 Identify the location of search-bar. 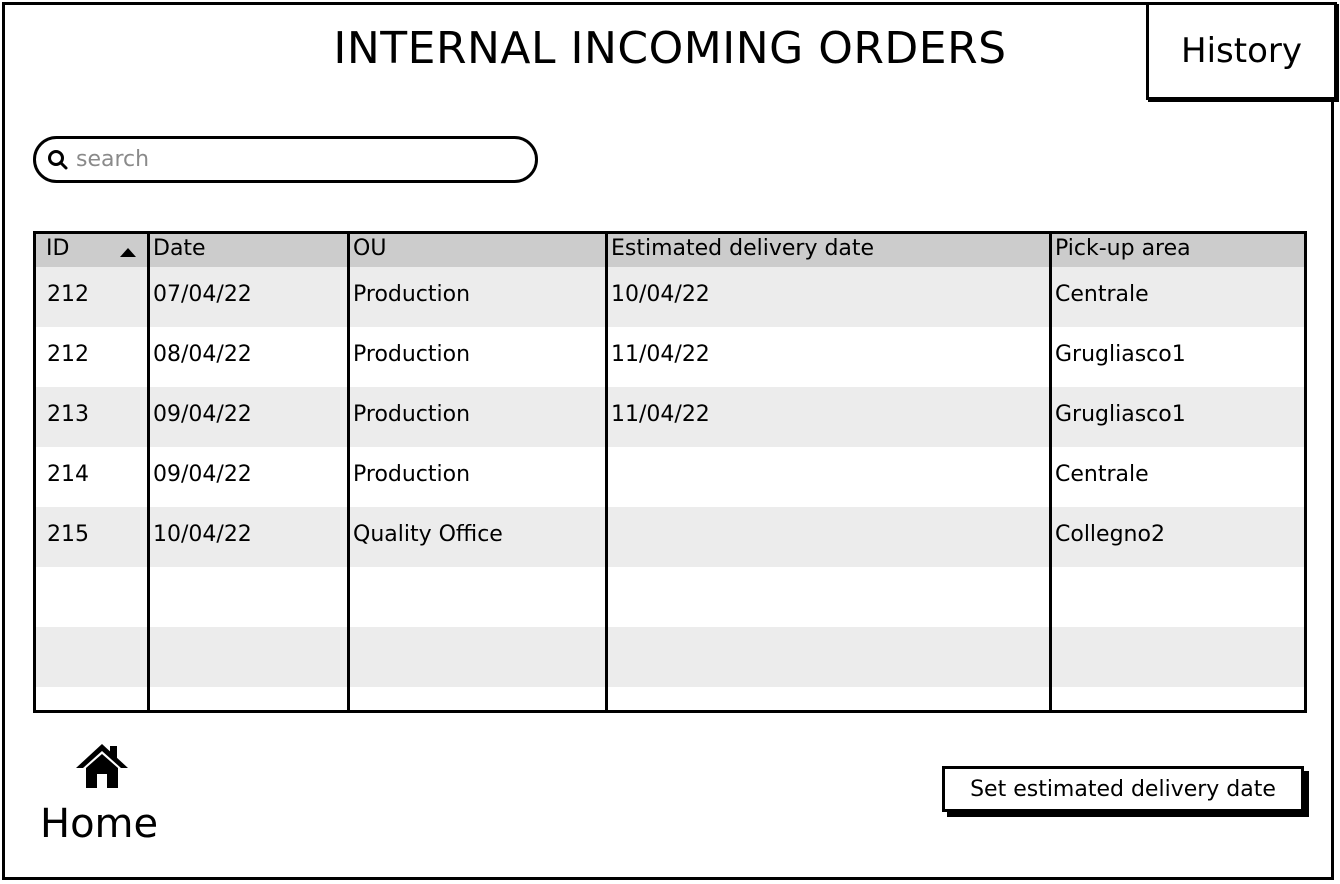
(285, 159).